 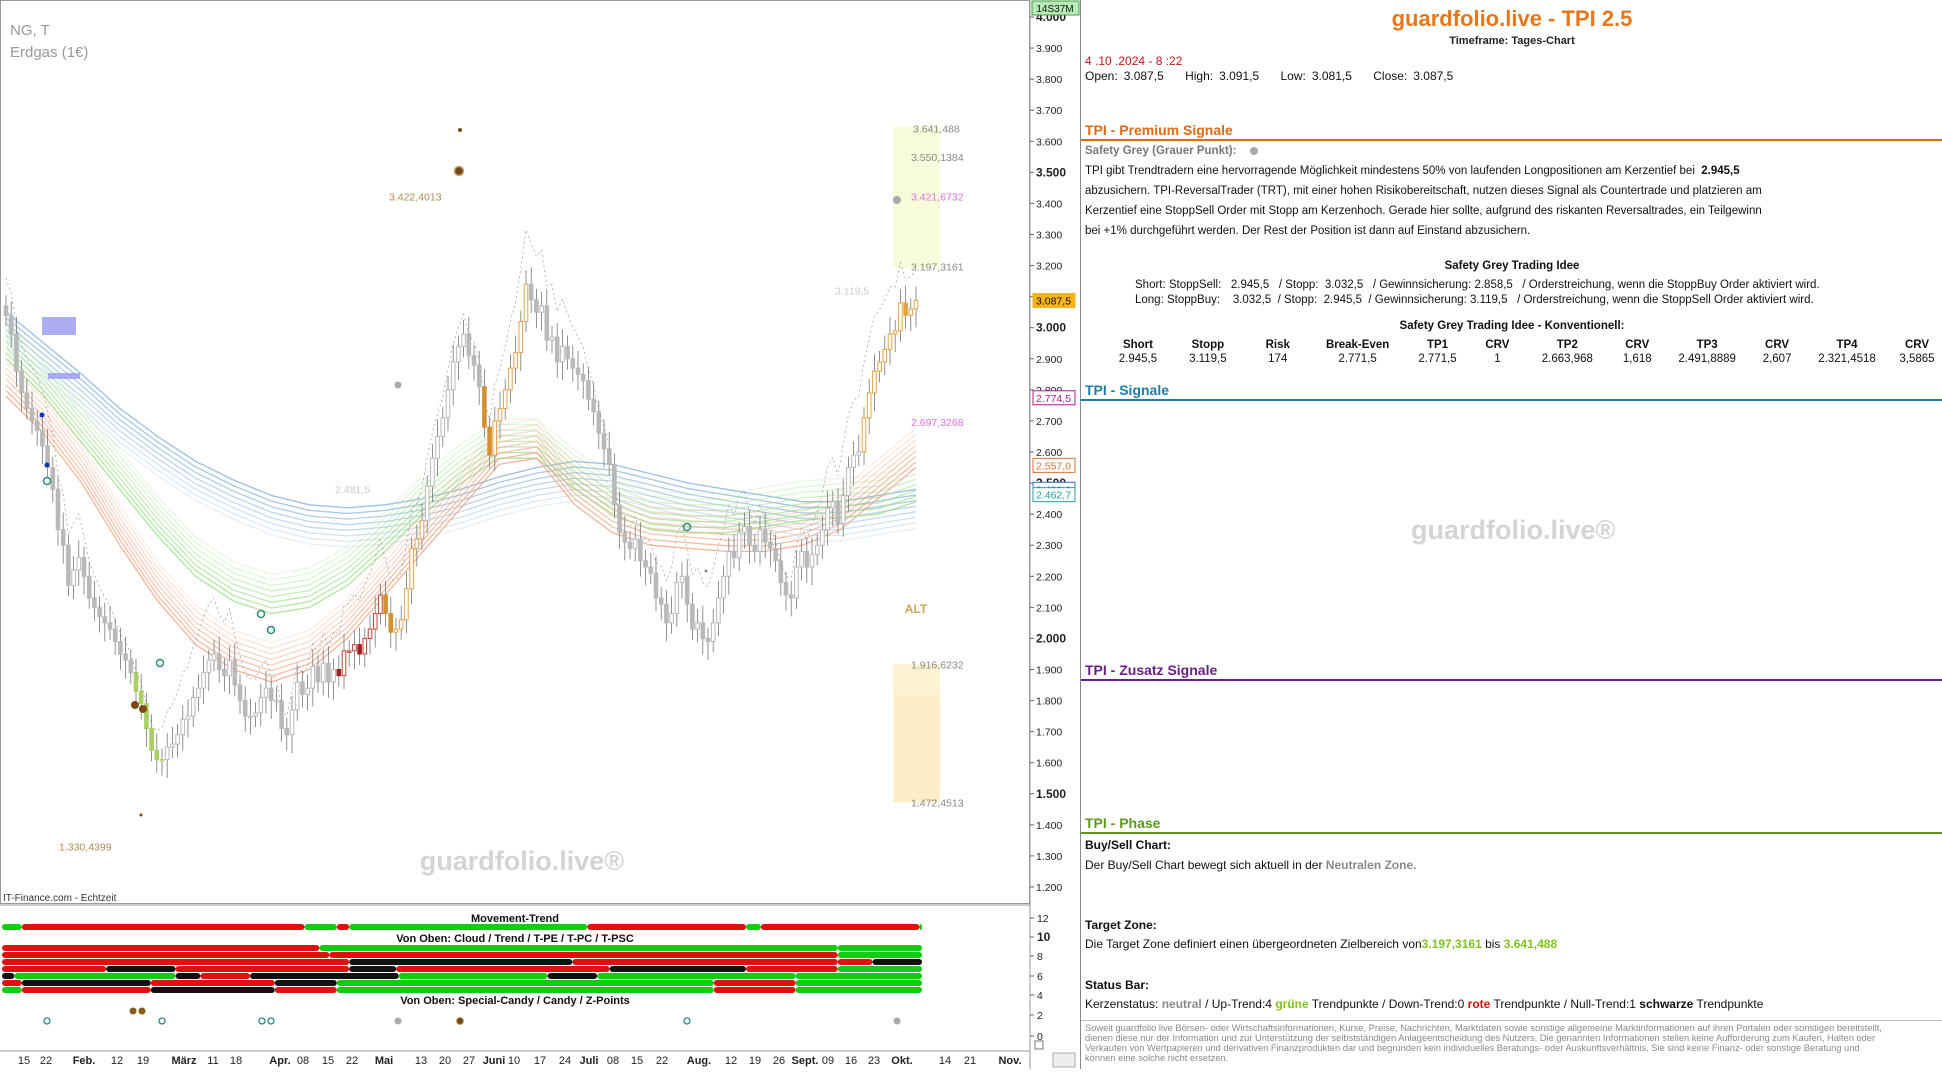 What do you see at coordinates (755, 1061) in the screenshot?
I see `x-tick-label: 19` at bounding box center [755, 1061].